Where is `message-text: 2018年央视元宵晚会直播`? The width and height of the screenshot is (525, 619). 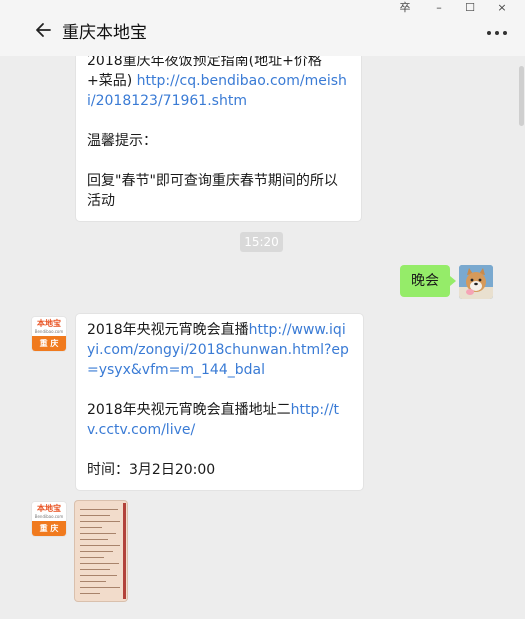
message-text: 2018年央视元宵晚会直播 is located at coordinates (168, 330).